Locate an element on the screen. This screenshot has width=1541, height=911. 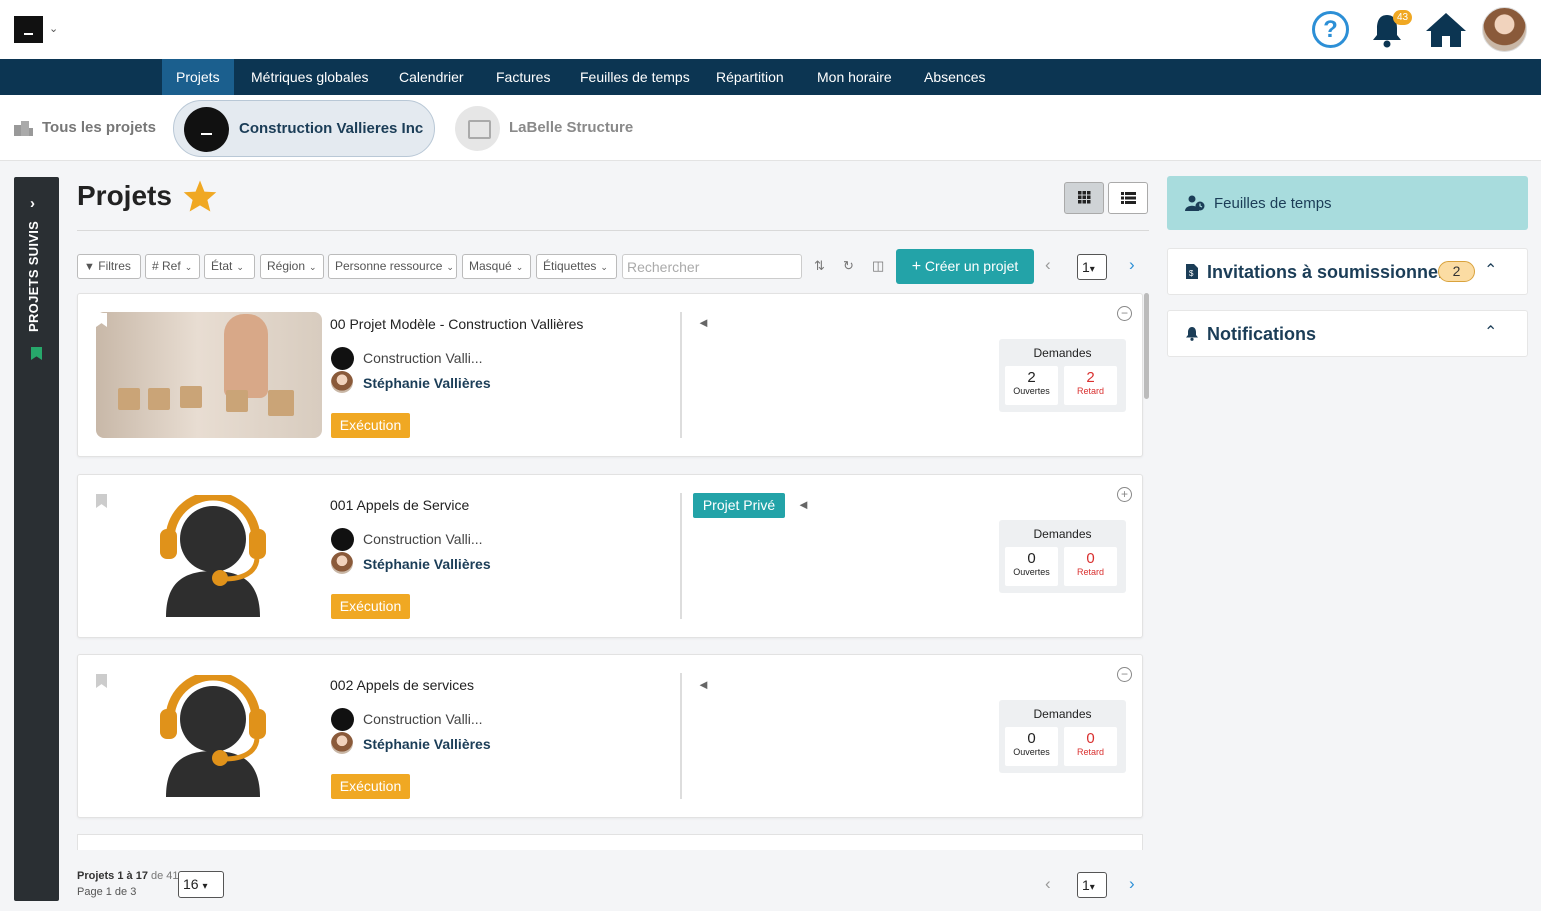
list-icon is located at coordinates (1128, 198).